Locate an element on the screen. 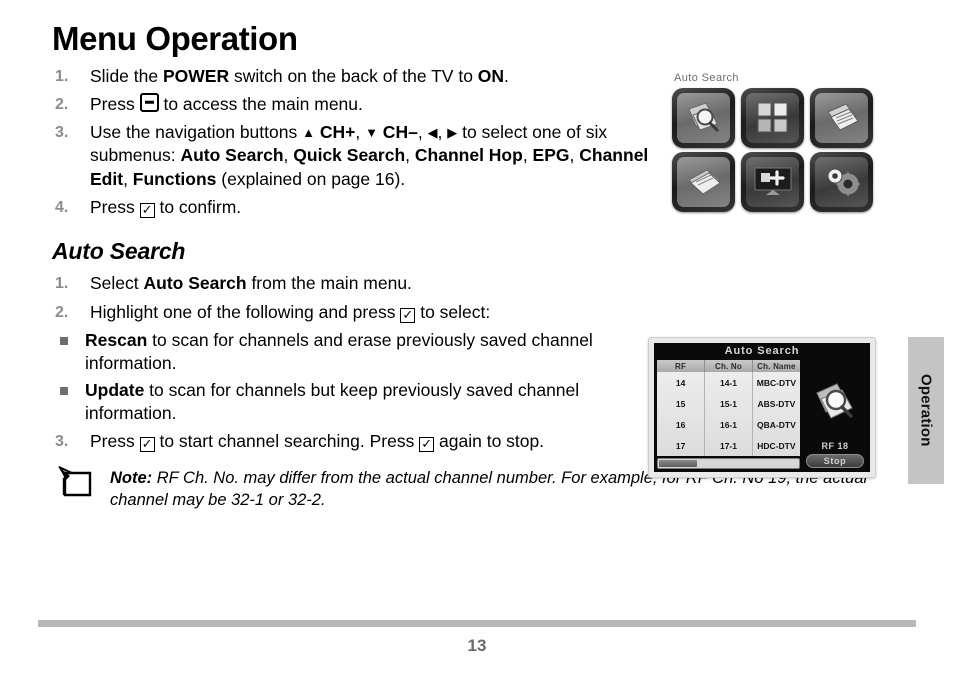 The height and width of the screenshot is (677, 954). table-row: 17 17-1 HDC-DTV is located at coordinates (728, 445).